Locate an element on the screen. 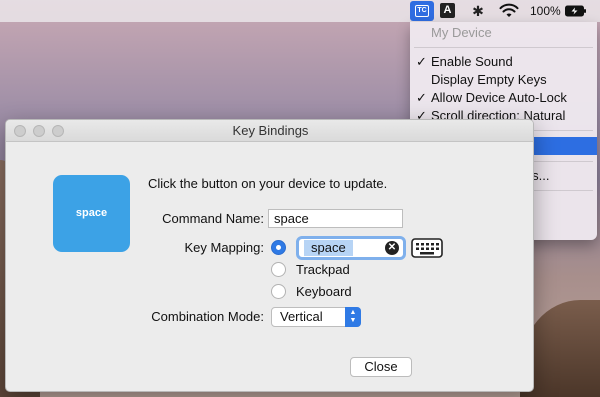  key-mapping-label: Key Mapping: is located at coordinates (224, 247).